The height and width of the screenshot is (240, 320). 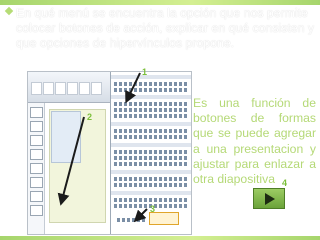 What do you see at coordinates (90, 117) in the screenshot?
I see `callout-number-2: 2` at bounding box center [90, 117].